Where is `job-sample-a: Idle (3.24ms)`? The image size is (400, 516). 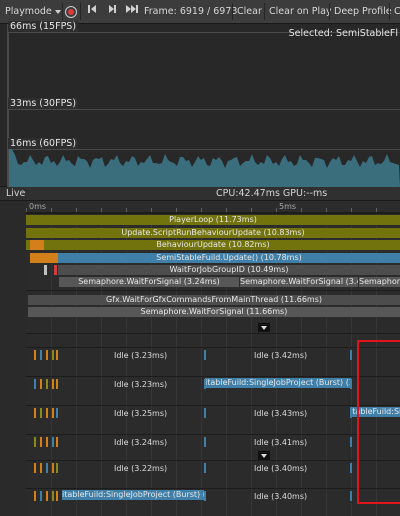 job-sample-a: Idle (3.24ms) is located at coordinates (140, 442).